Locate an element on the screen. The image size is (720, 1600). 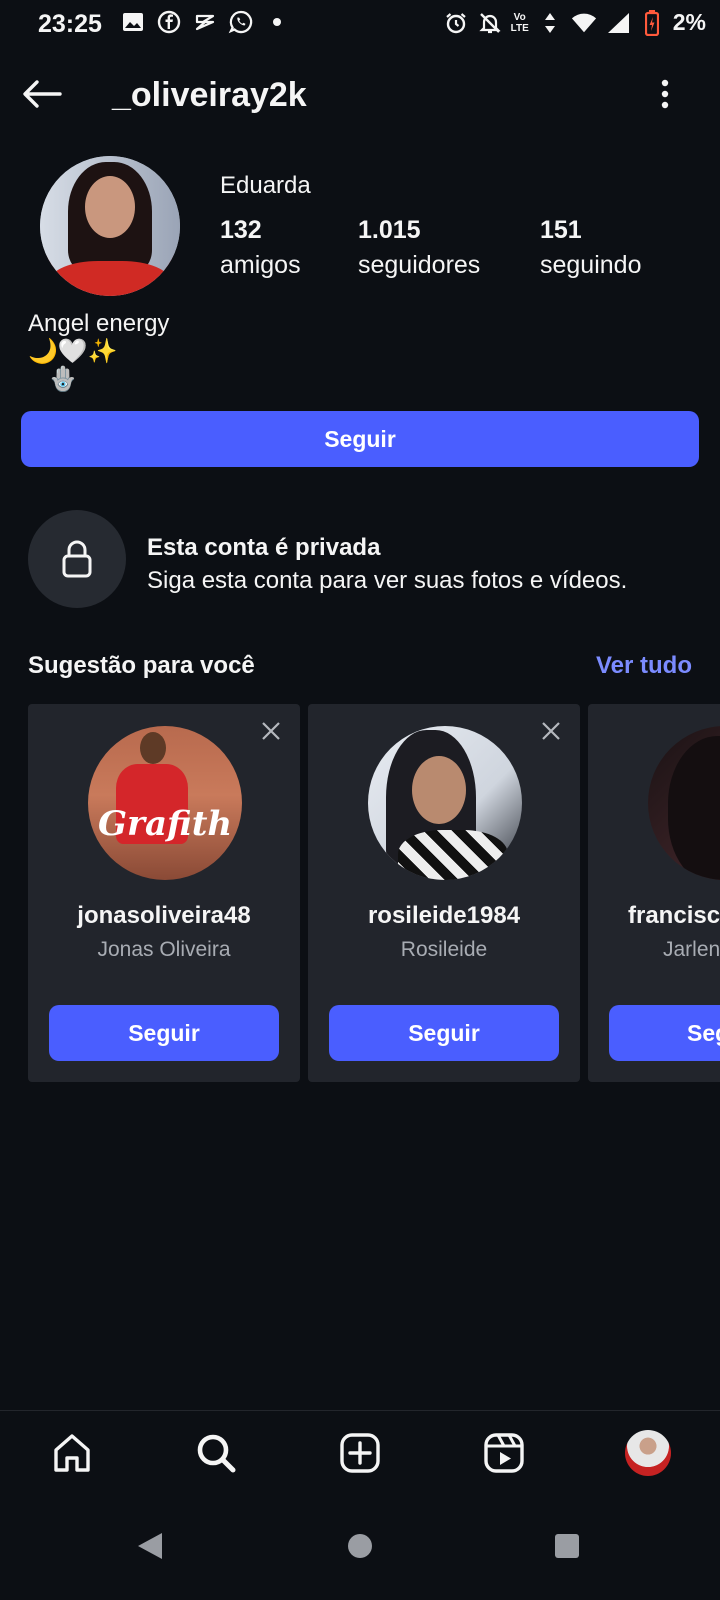
see-all-link: Ver tudo is located at coordinates (644, 666).